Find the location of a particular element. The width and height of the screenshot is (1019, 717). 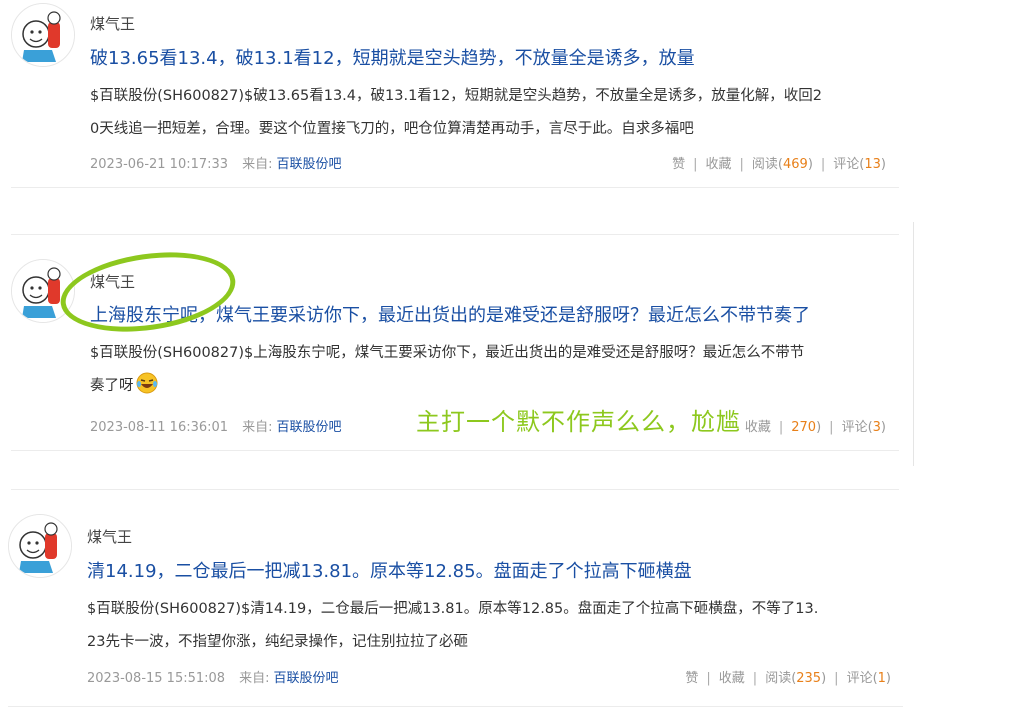

post-date: 2023-08-15 15:51:08 is located at coordinates (156, 678).